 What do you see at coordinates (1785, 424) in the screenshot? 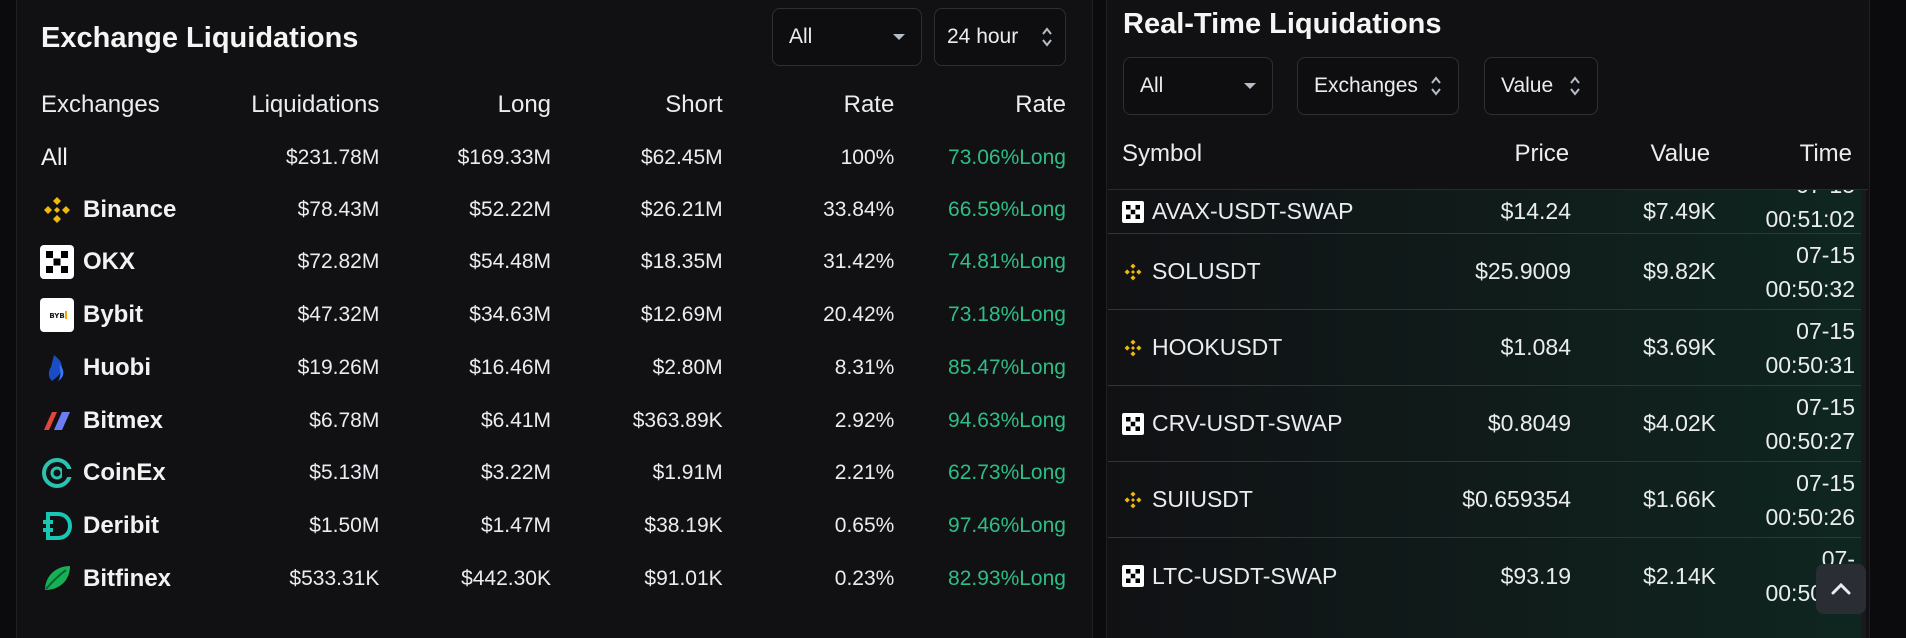
I see `time-value: 07-15 00:50:27` at bounding box center [1785, 424].